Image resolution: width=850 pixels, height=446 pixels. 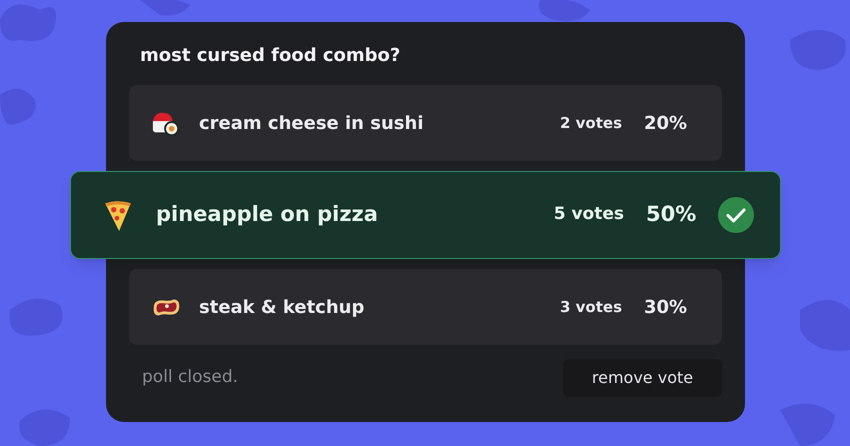 I want to click on poll-option: cream cheese in sushi 2 votes 20%, so click(x=425, y=123).